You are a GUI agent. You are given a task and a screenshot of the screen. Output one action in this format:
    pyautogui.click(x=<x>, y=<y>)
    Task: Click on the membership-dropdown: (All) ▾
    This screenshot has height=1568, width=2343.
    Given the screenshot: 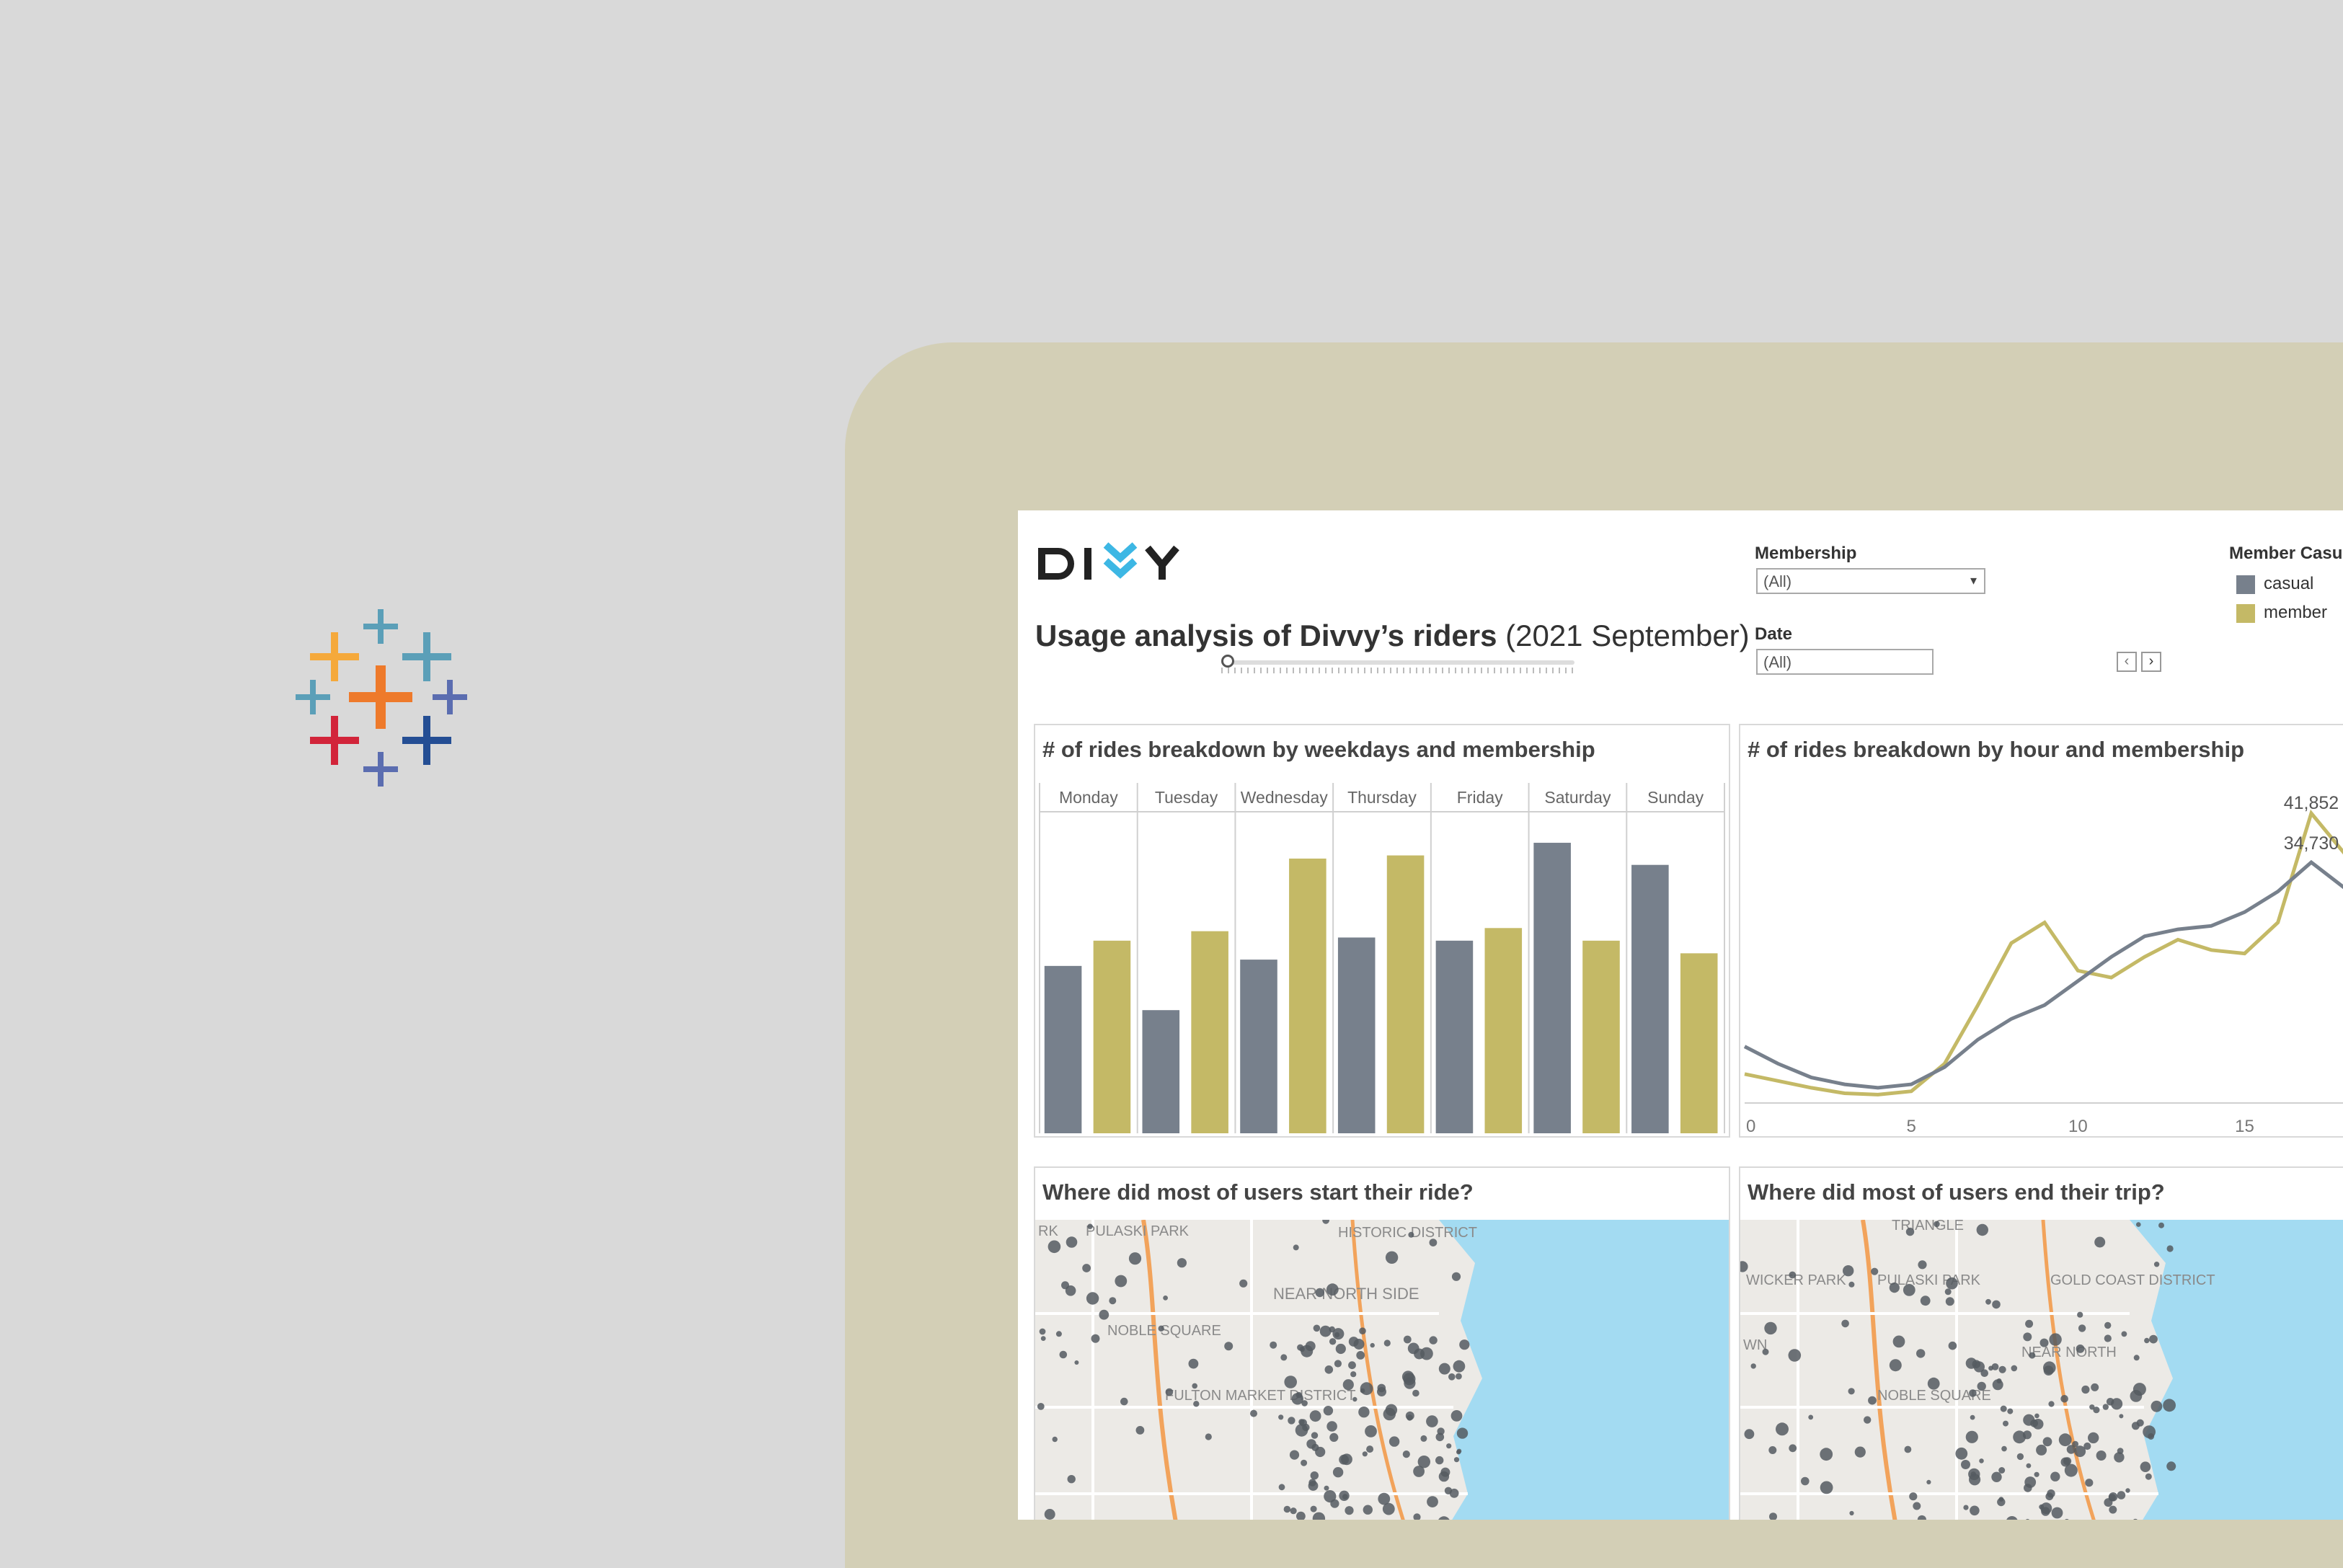 What is the action you would take?
    pyautogui.click(x=1870, y=581)
    